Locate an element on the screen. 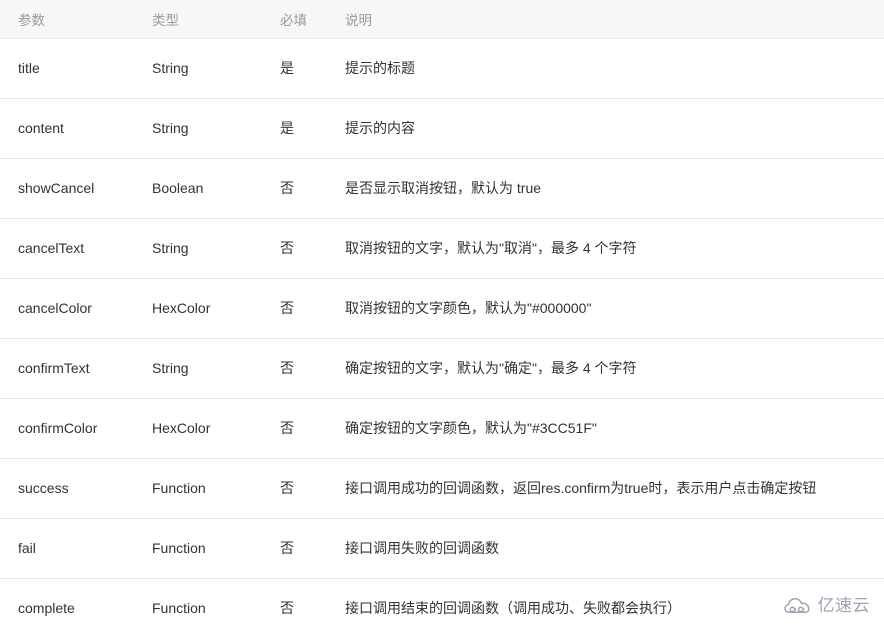  table-row: showCancel Boolean 否 是否显示取消按钮，默认为 true is located at coordinates (442, 188).